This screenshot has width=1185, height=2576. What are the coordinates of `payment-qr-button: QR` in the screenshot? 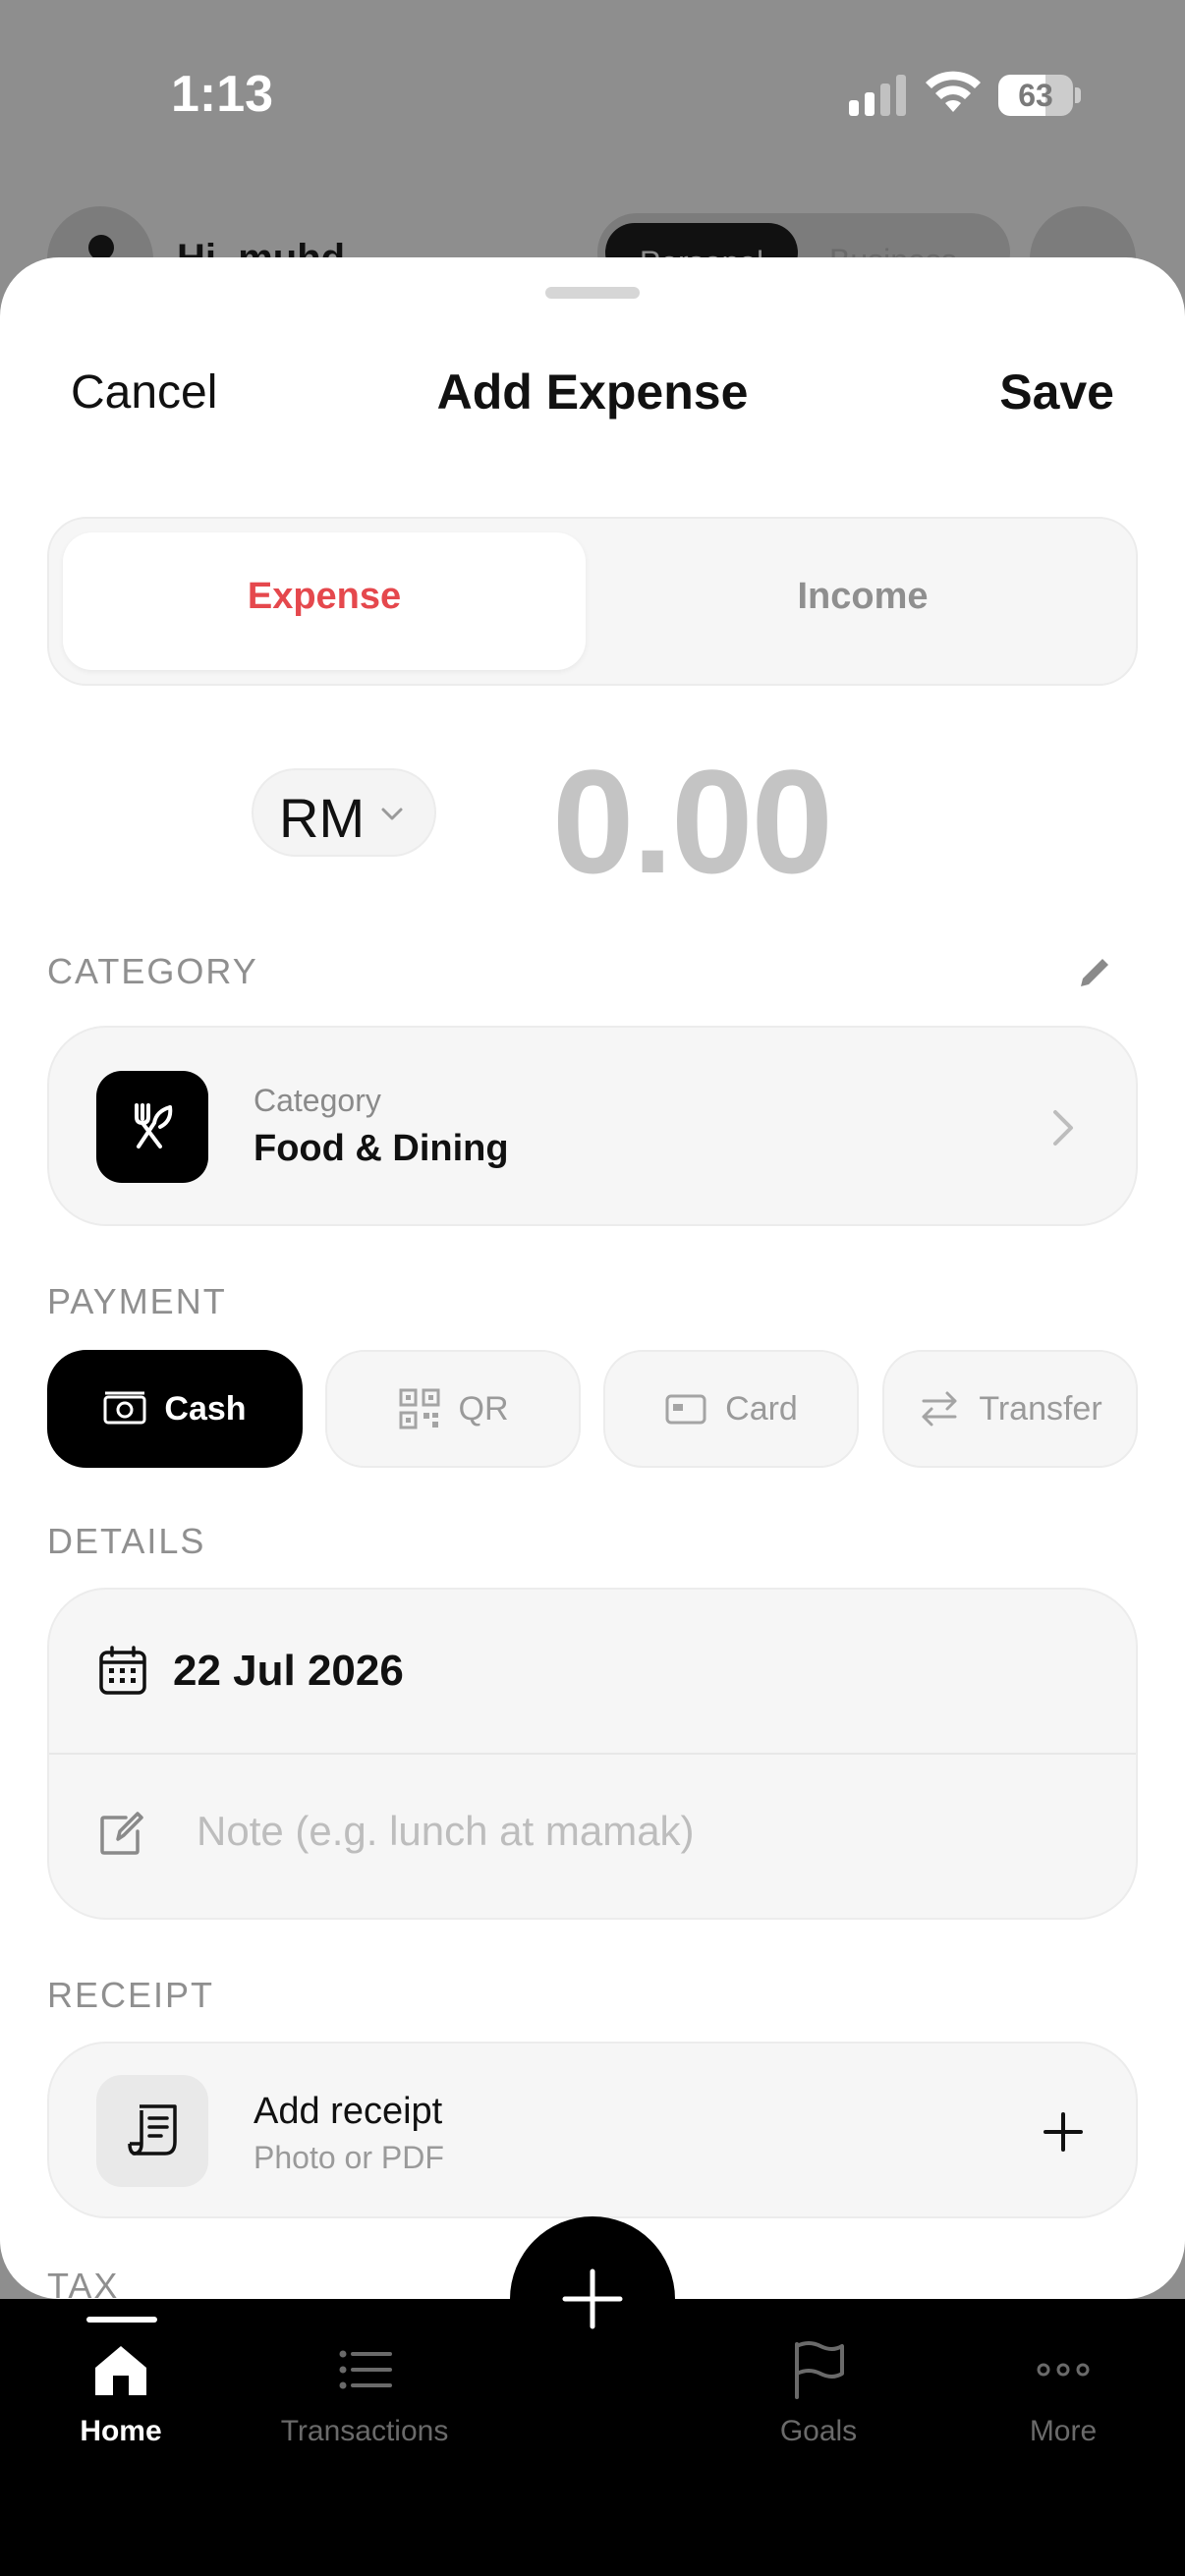 It's located at (453, 1409).